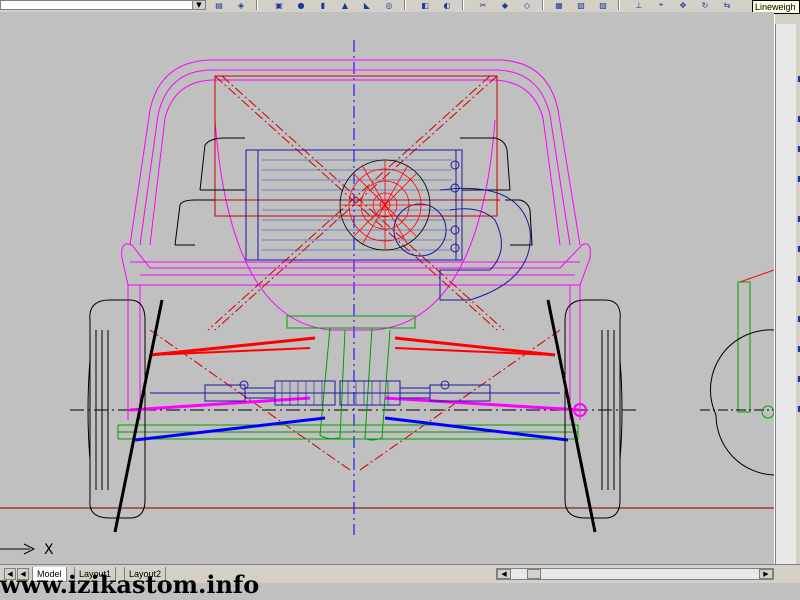 The image size is (800, 600). I want to click on cone-icon: ▲, so click(345, 5).